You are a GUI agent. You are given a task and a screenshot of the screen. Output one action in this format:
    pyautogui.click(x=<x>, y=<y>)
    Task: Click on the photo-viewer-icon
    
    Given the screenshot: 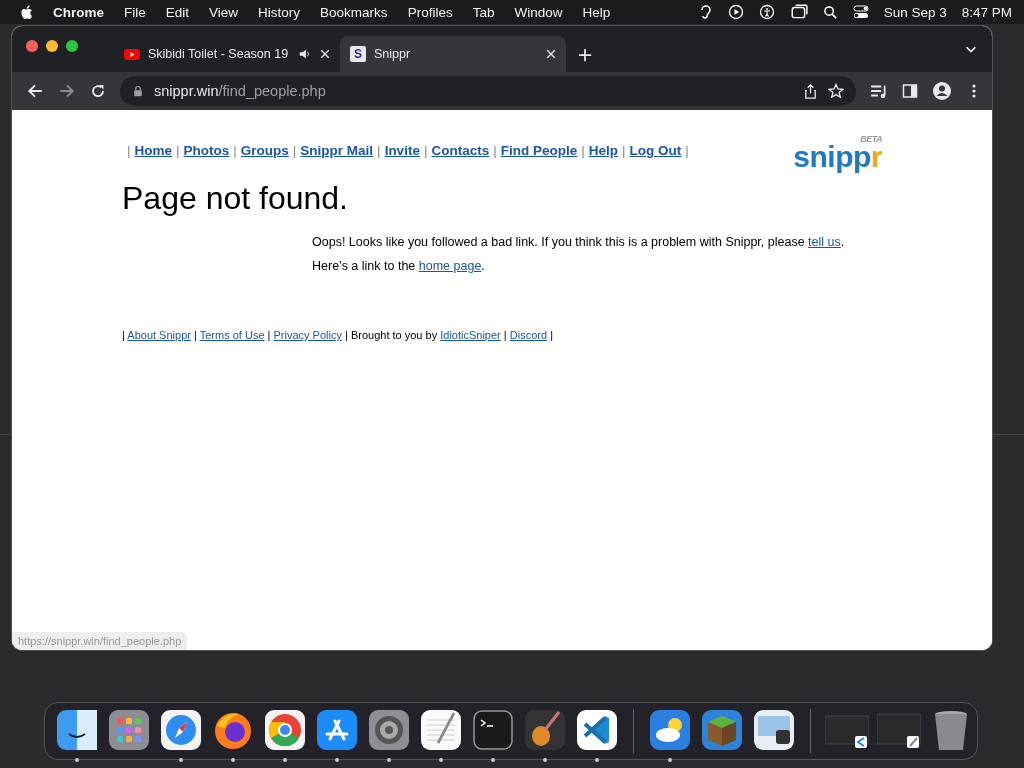 What is the action you would take?
    pyautogui.click(x=774, y=730)
    